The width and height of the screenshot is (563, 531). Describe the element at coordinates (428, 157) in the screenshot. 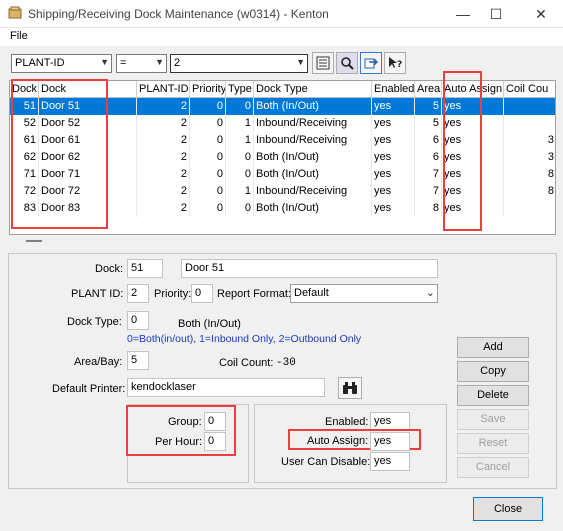

I see `cell-area: 6` at that location.